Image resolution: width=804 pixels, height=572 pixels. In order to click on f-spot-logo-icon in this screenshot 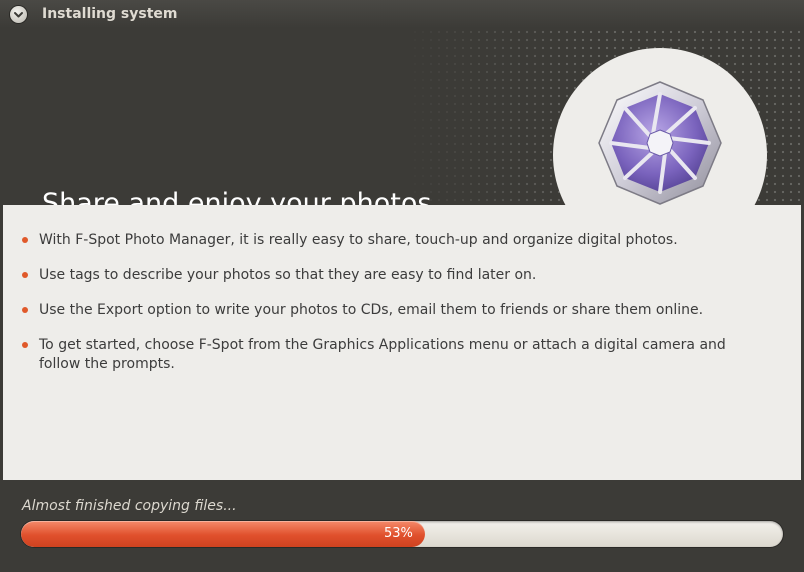, I will do `click(660, 143)`.